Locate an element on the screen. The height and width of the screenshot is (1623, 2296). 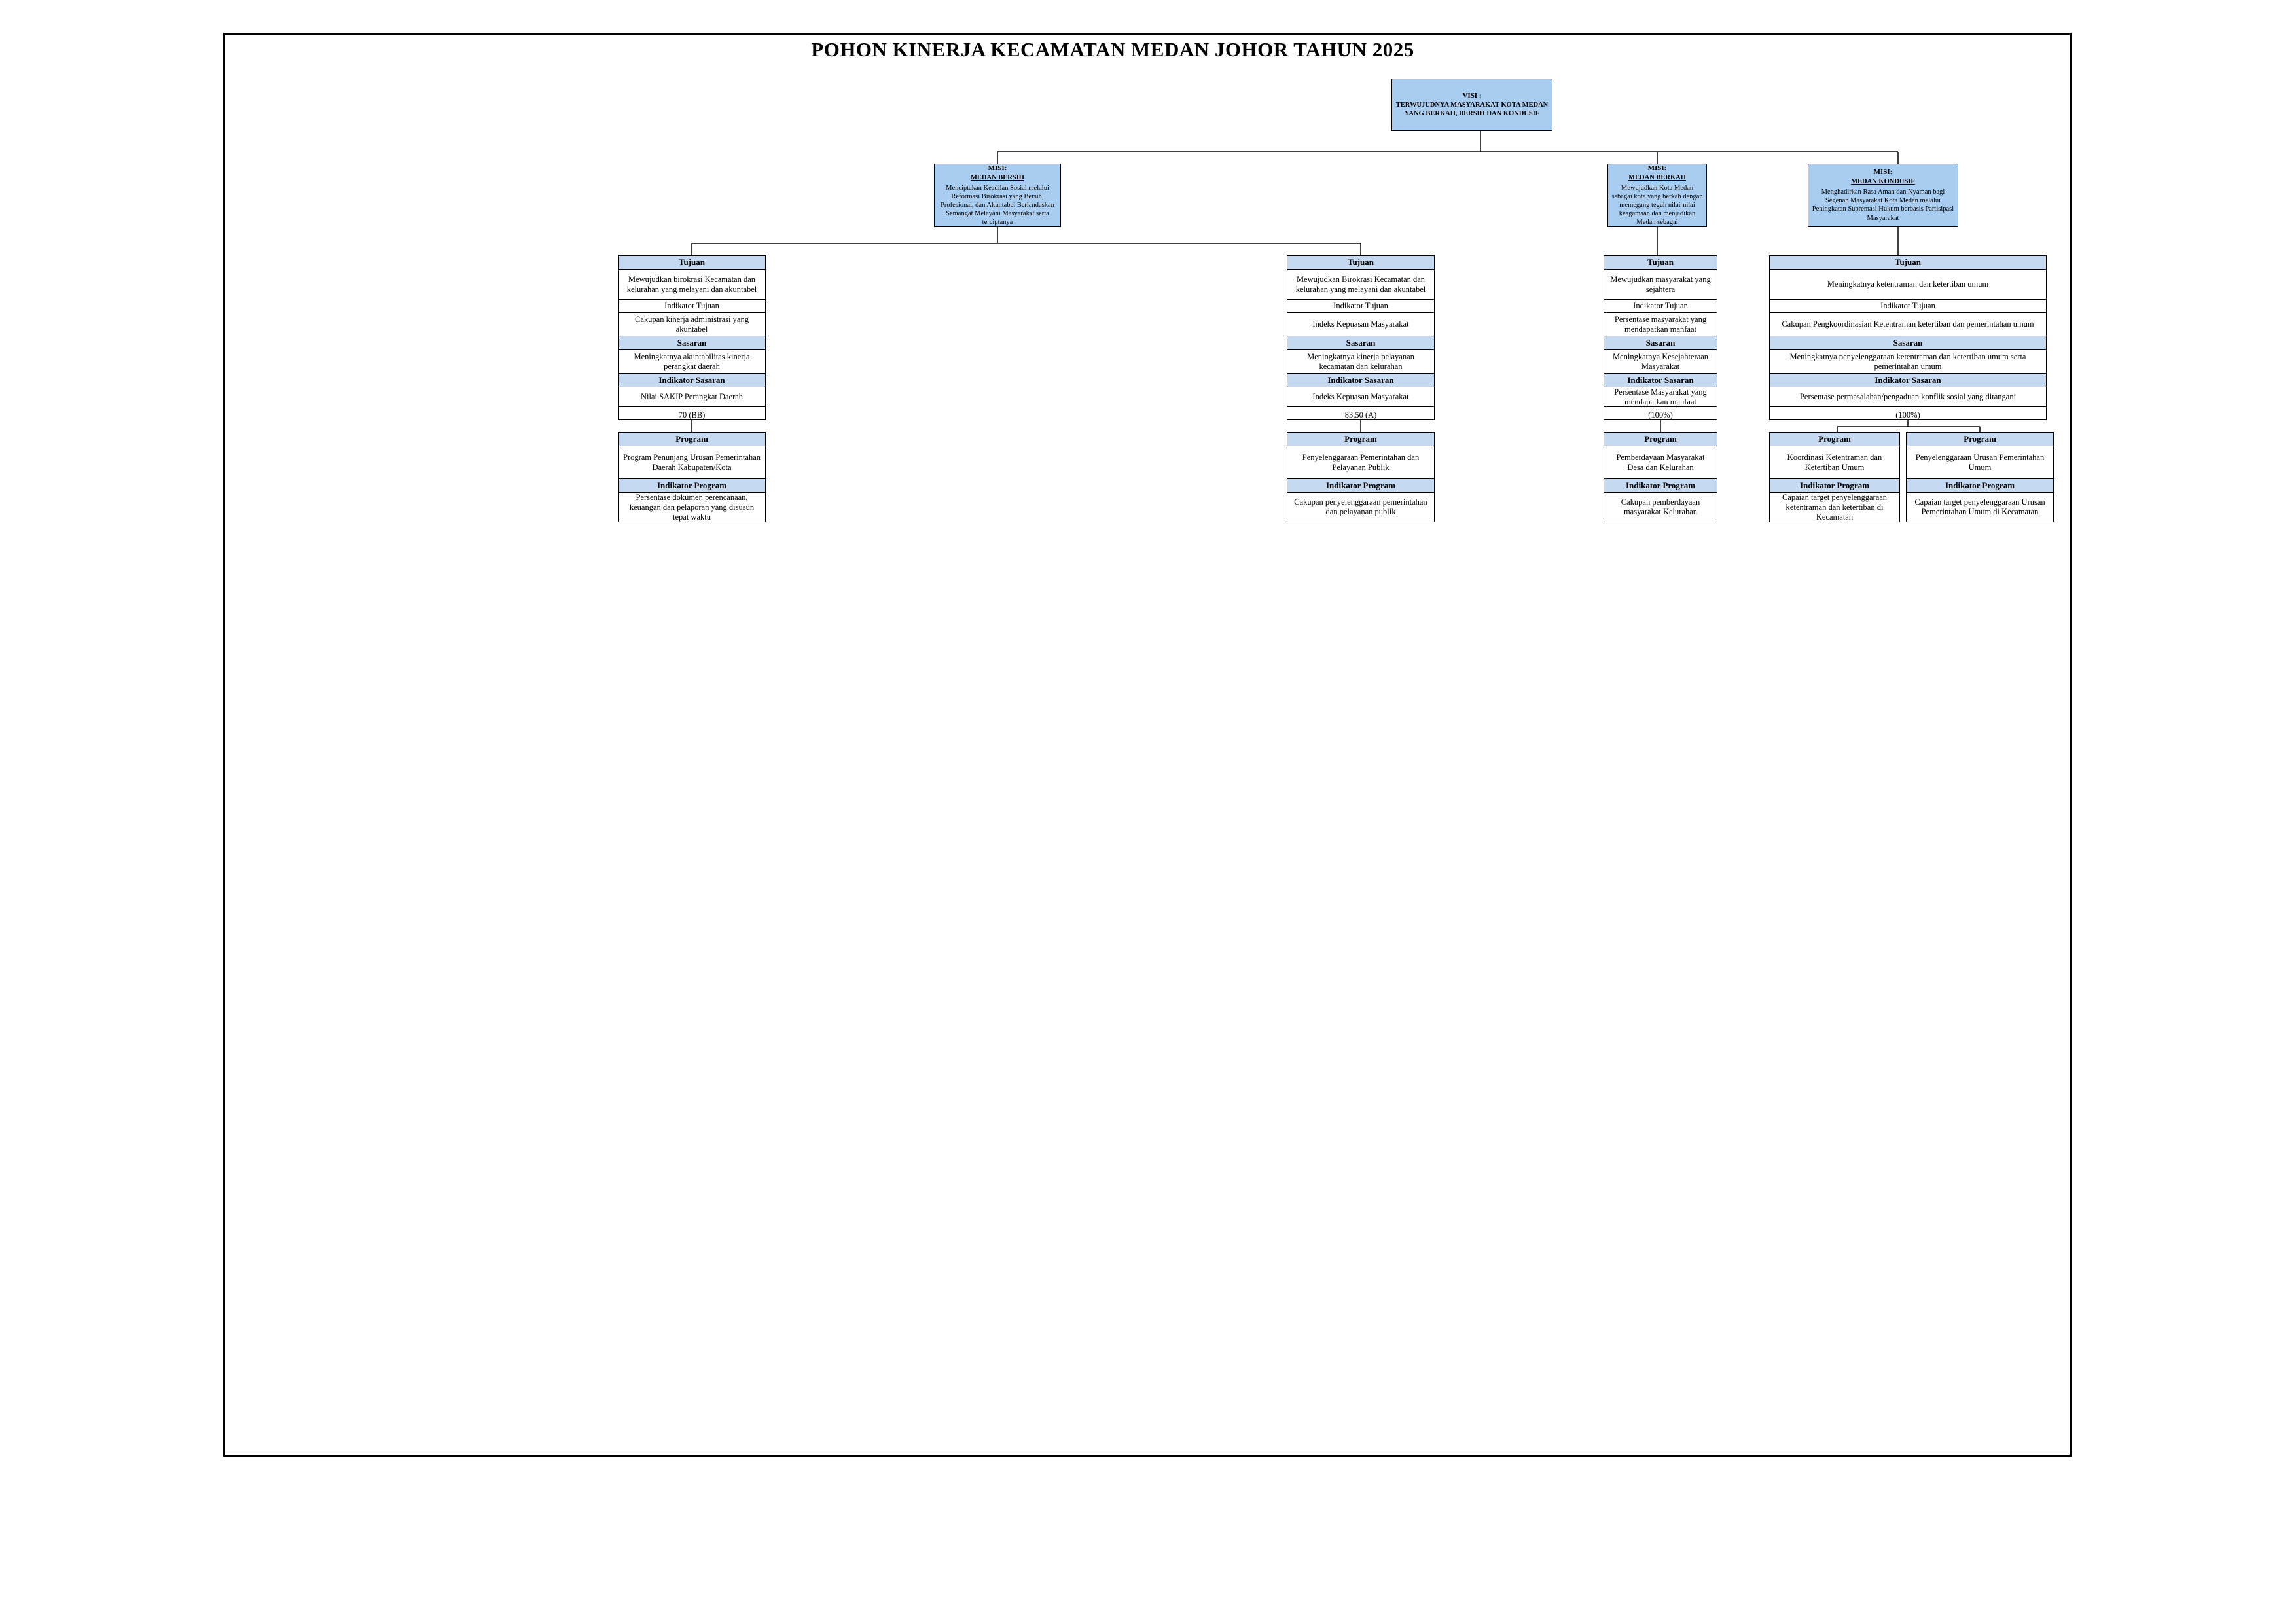
indikator-tujuan-text: Indeks Kepuasan Masyarakat is located at coordinates (1360, 324).